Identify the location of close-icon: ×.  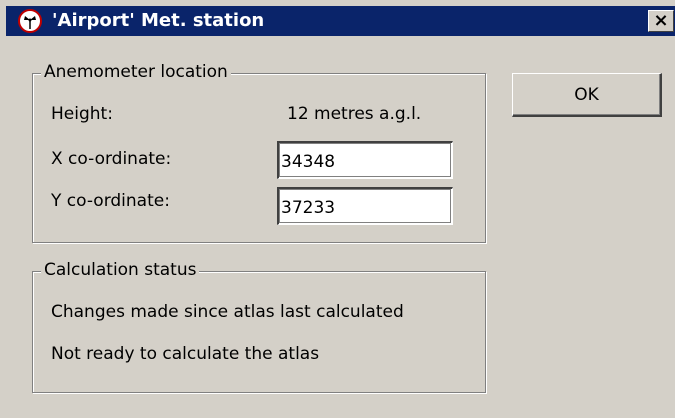
(661, 20).